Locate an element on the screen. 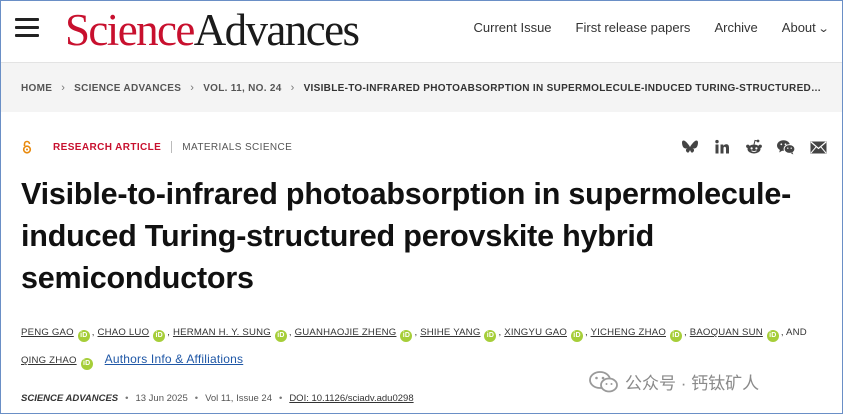 Image resolution: width=843 pixels, height=414 pixels. share-toolbar is located at coordinates (754, 147).